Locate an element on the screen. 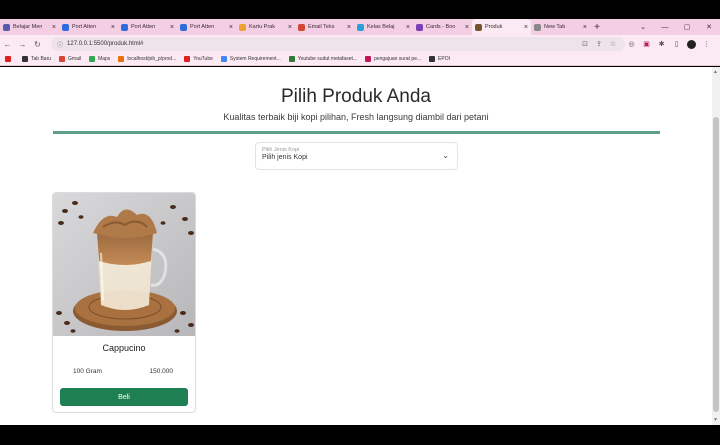  info-icon: ⓘ is located at coordinates (60, 44).